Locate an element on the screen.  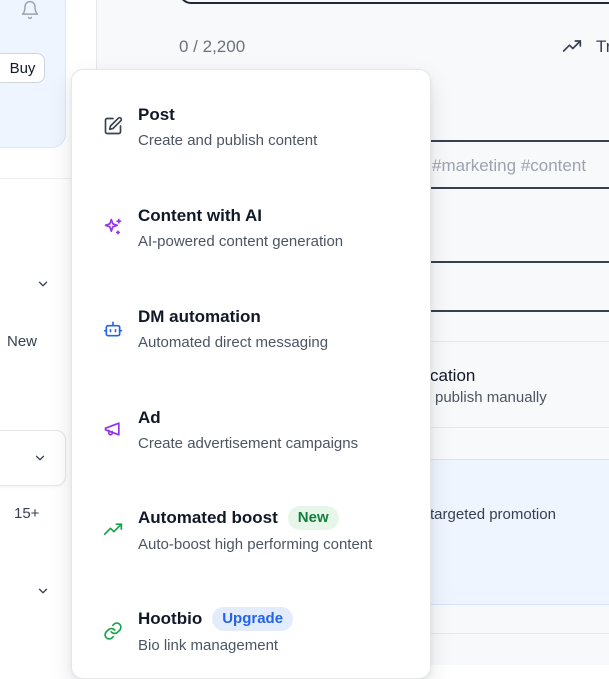
upgrade-badge: Upgrade is located at coordinates (253, 619).